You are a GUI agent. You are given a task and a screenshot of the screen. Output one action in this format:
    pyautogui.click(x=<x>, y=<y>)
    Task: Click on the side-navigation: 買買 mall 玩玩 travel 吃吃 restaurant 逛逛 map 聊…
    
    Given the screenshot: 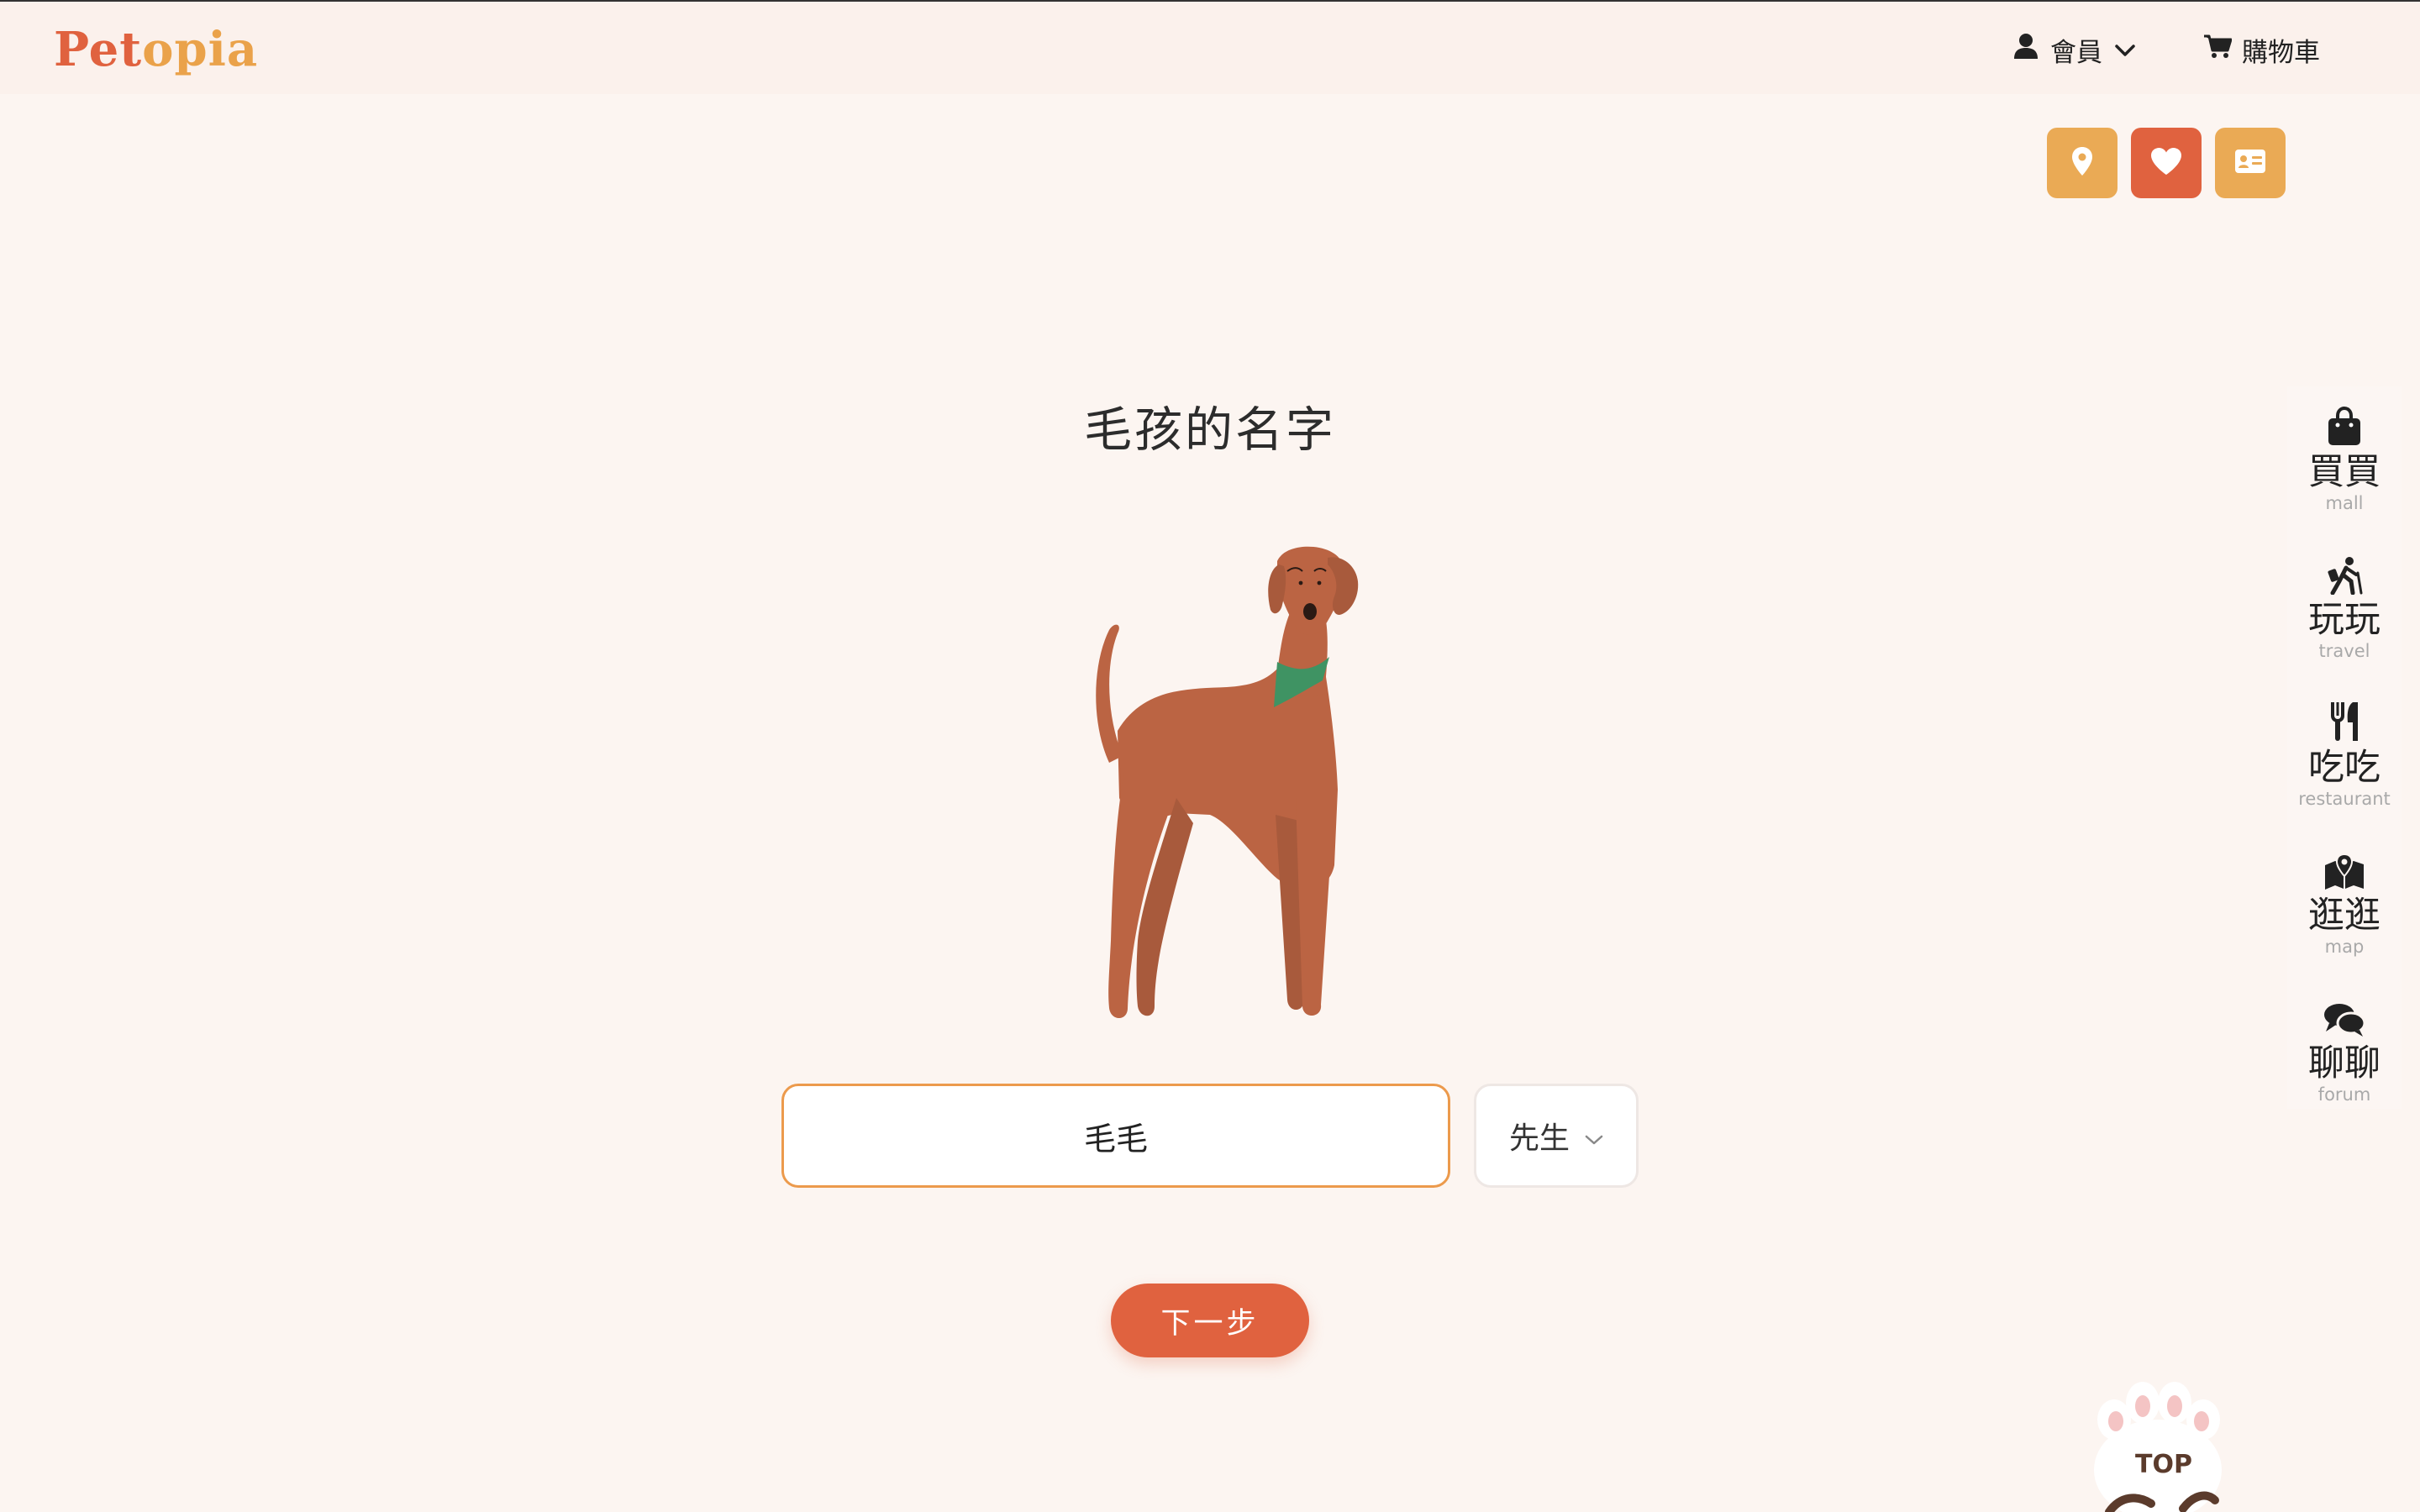 What is the action you would take?
    pyautogui.click(x=2344, y=747)
    